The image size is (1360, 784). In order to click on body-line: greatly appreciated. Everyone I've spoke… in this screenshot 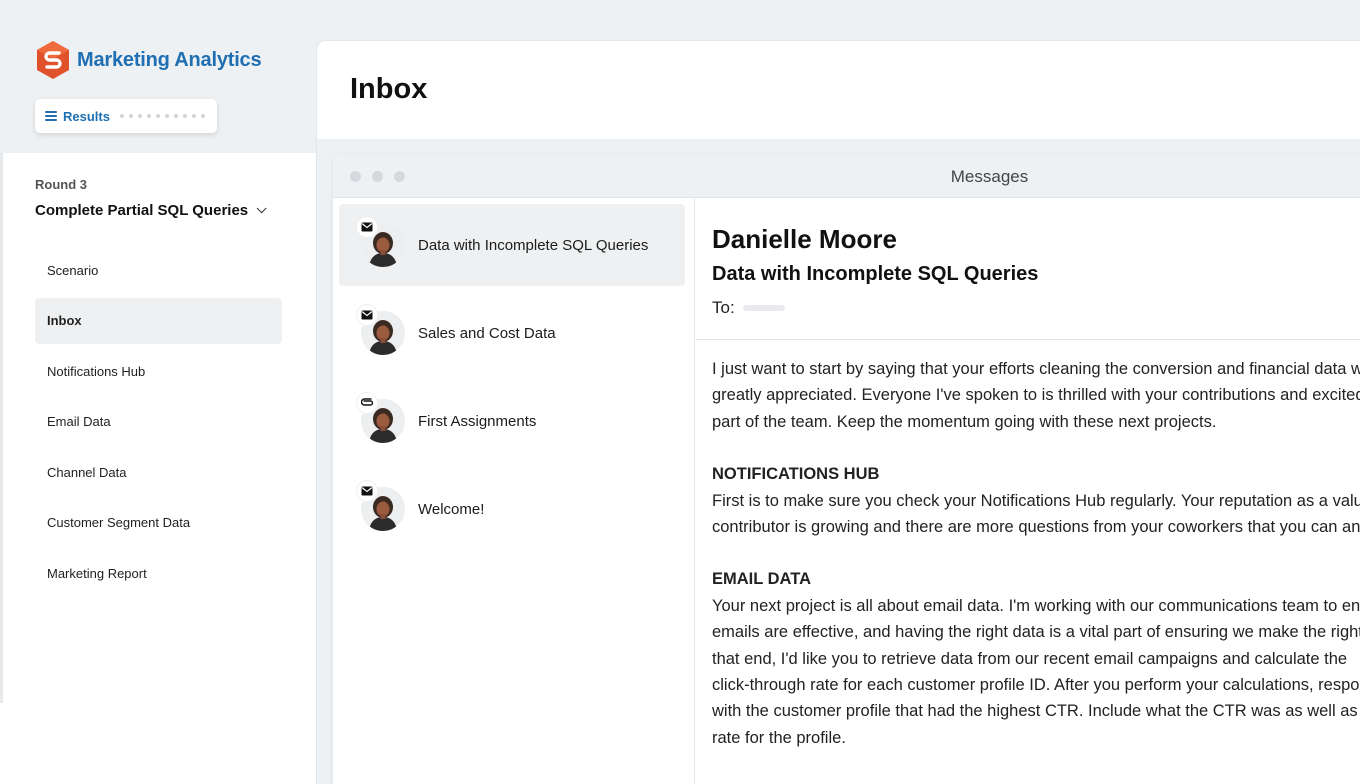, I will do `click(1036, 395)`.